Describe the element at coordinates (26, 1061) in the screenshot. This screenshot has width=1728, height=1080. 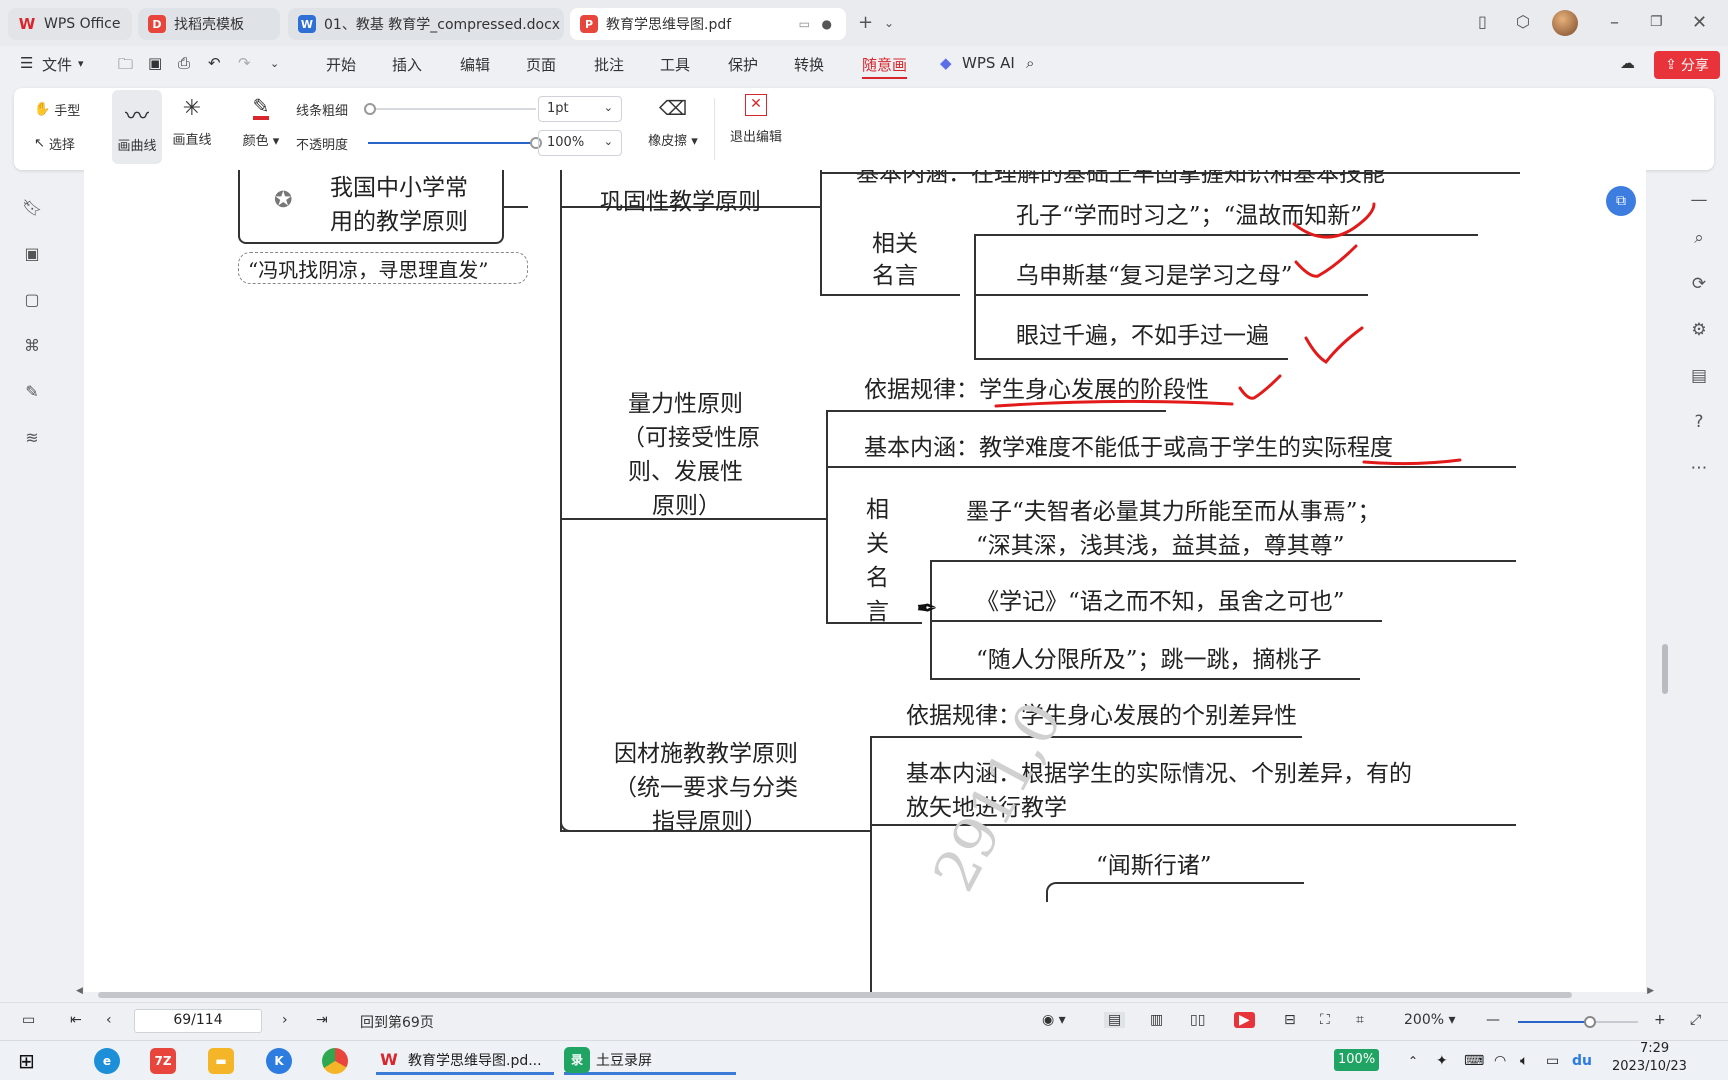
I see `start-icon: ⊞` at that location.